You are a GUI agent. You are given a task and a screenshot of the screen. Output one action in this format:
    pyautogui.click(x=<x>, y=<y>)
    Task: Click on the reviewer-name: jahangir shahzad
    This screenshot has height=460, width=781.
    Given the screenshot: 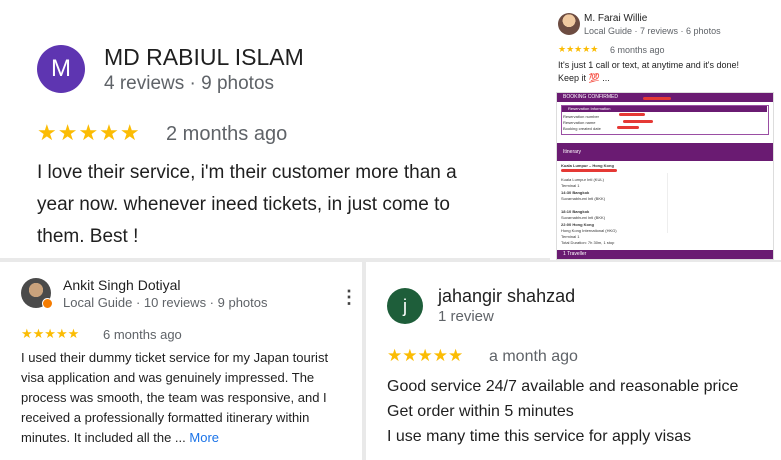 What is the action you would take?
    pyautogui.click(x=506, y=296)
    